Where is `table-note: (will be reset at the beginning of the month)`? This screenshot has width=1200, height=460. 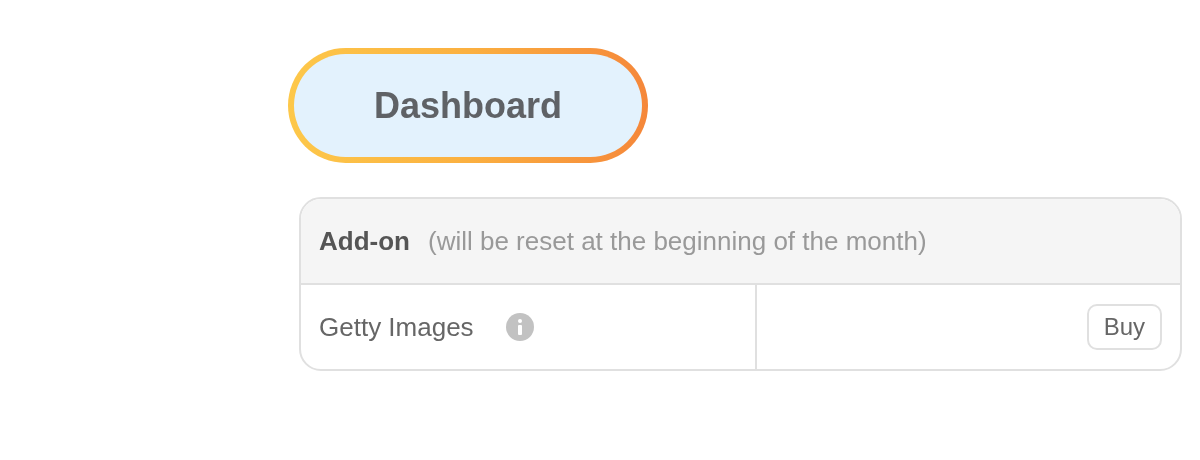
table-note: (will be reset at the beginning of the month) is located at coordinates (677, 241).